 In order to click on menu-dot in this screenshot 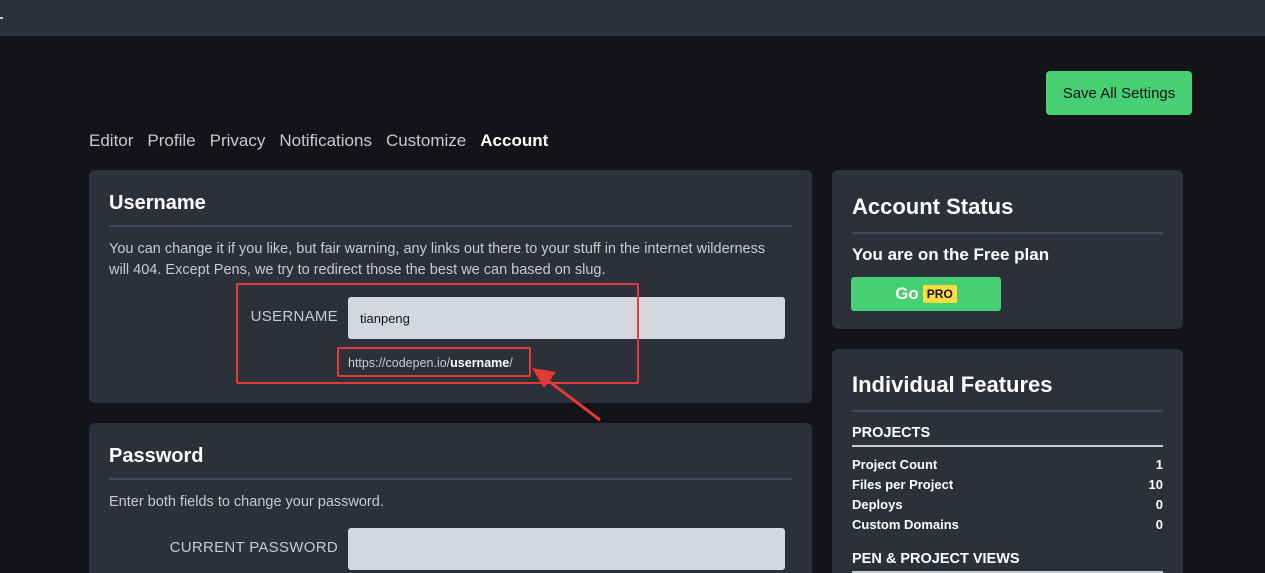, I will do `click(1, 18)`.